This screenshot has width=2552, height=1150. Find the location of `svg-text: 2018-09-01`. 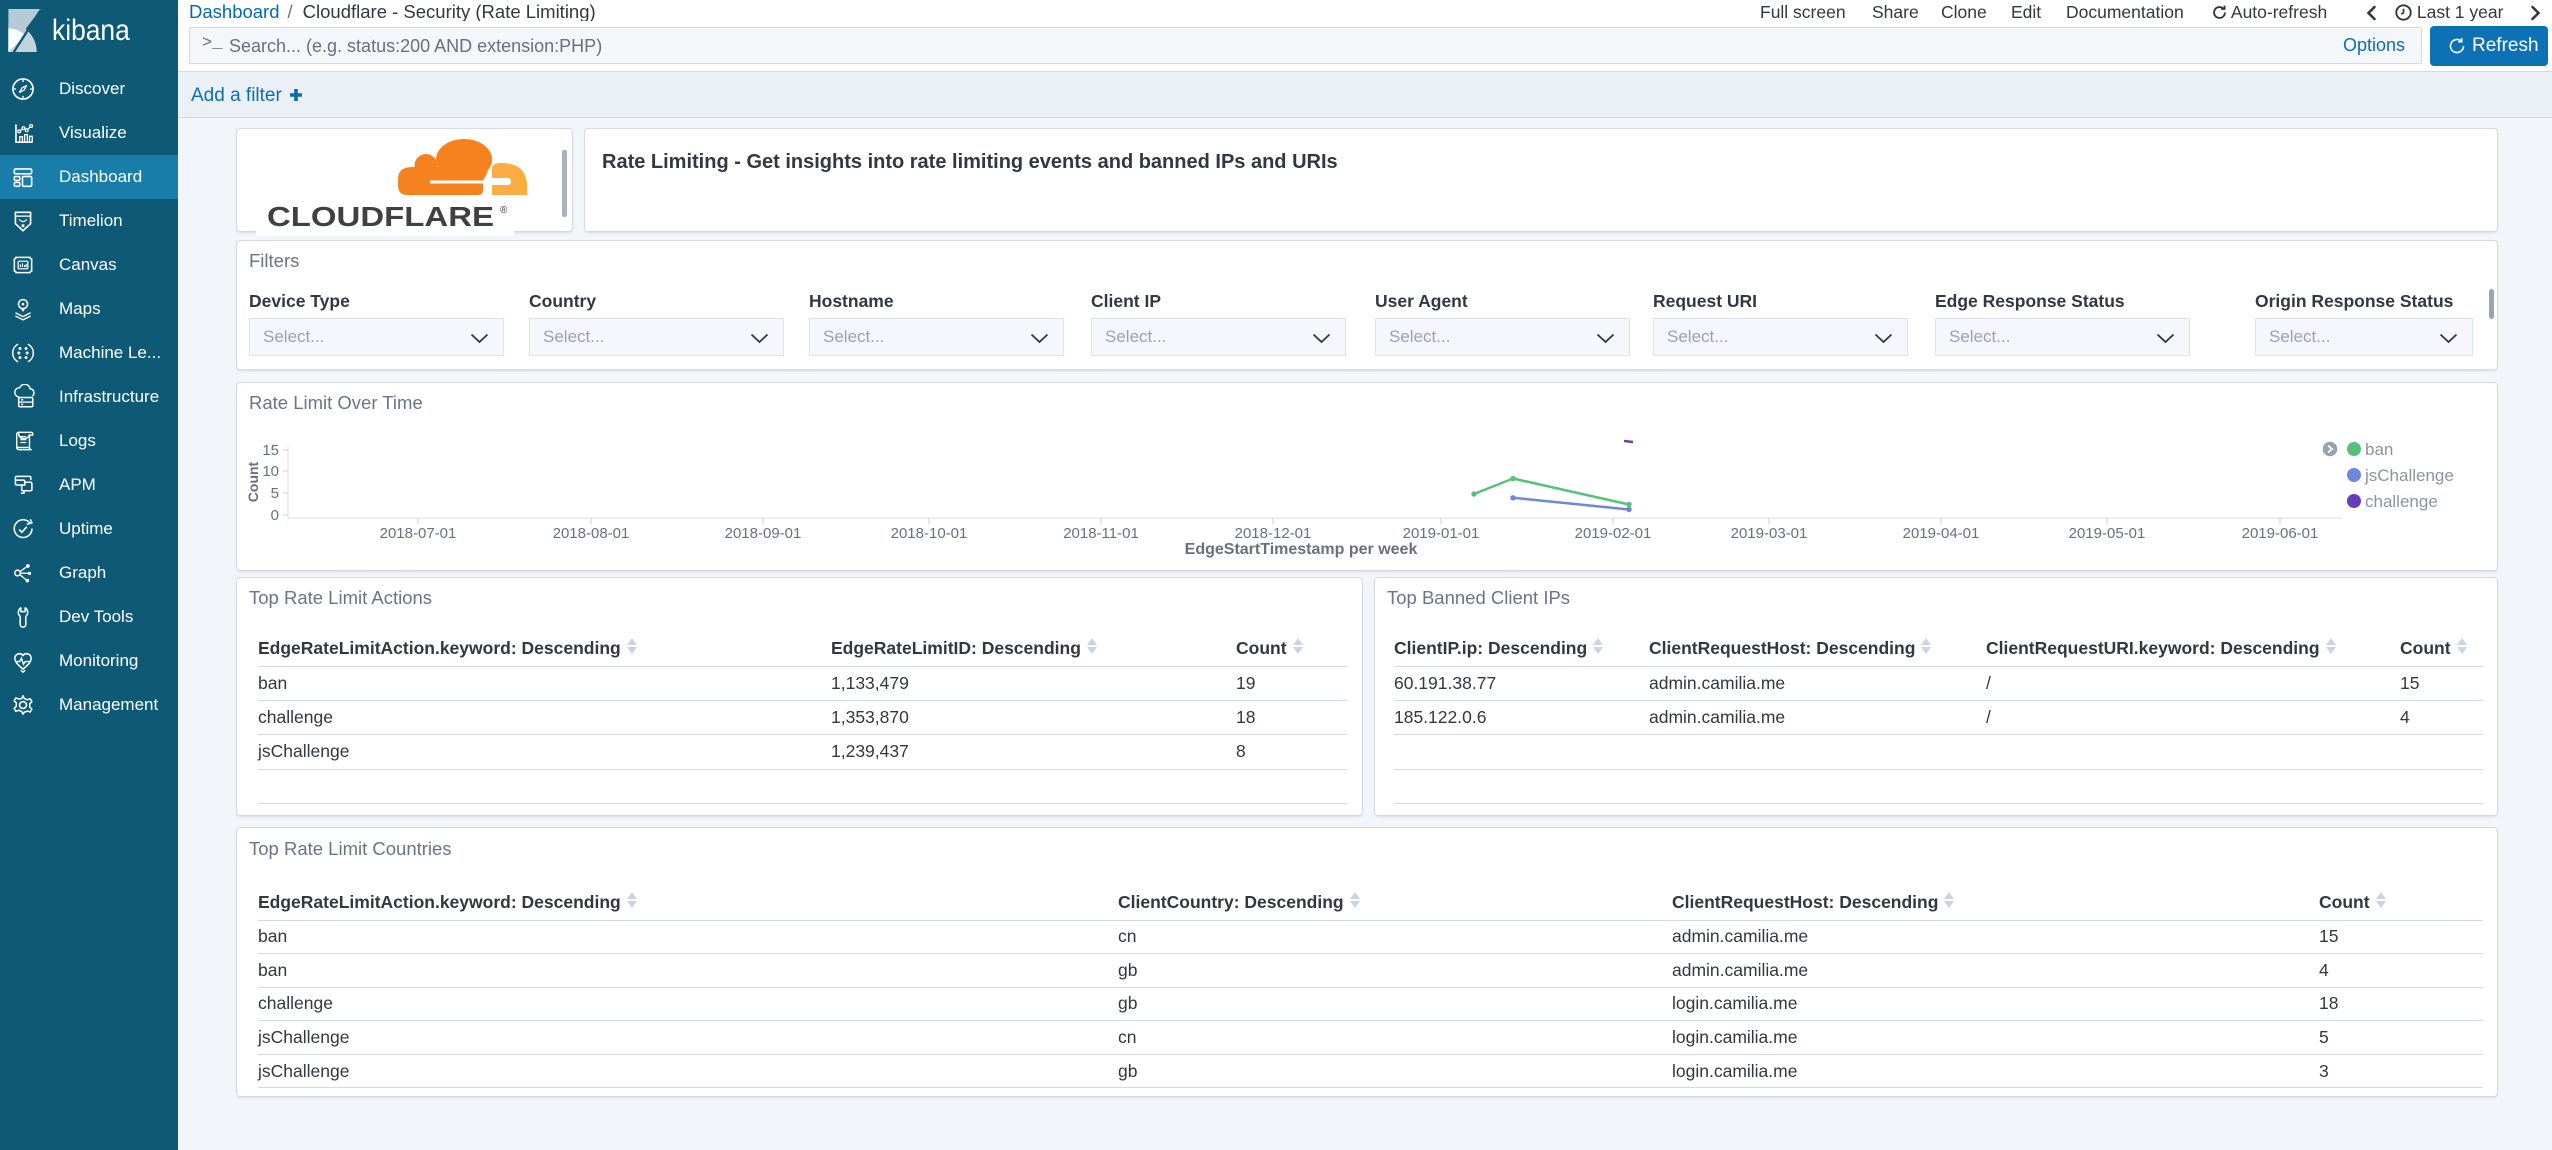

svg-text: 2018-09-01 is located at coordinates (763, 533).